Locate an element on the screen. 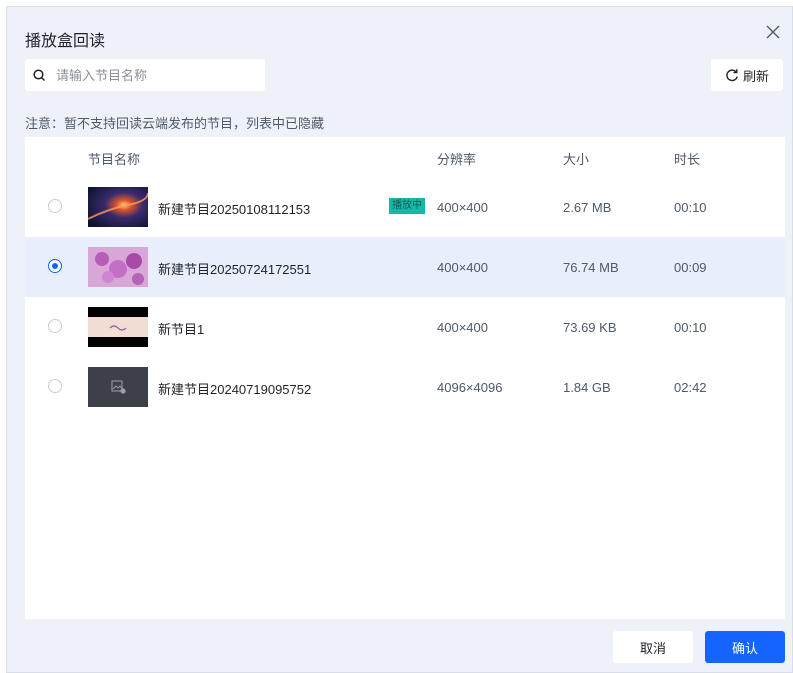 This screenshot has width=793, height=673. column-header-size: 大小 is located at coordinates (576, 159).